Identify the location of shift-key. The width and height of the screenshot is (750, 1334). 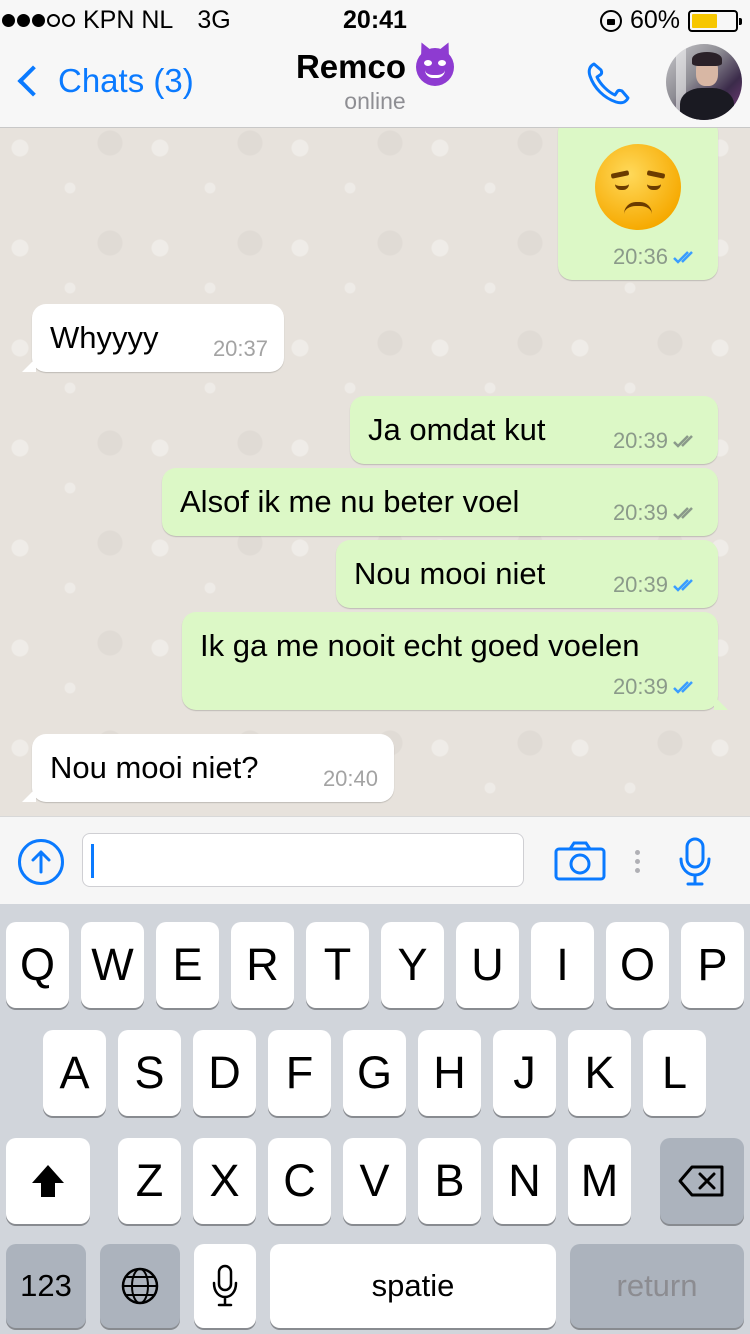
(48, 1181).